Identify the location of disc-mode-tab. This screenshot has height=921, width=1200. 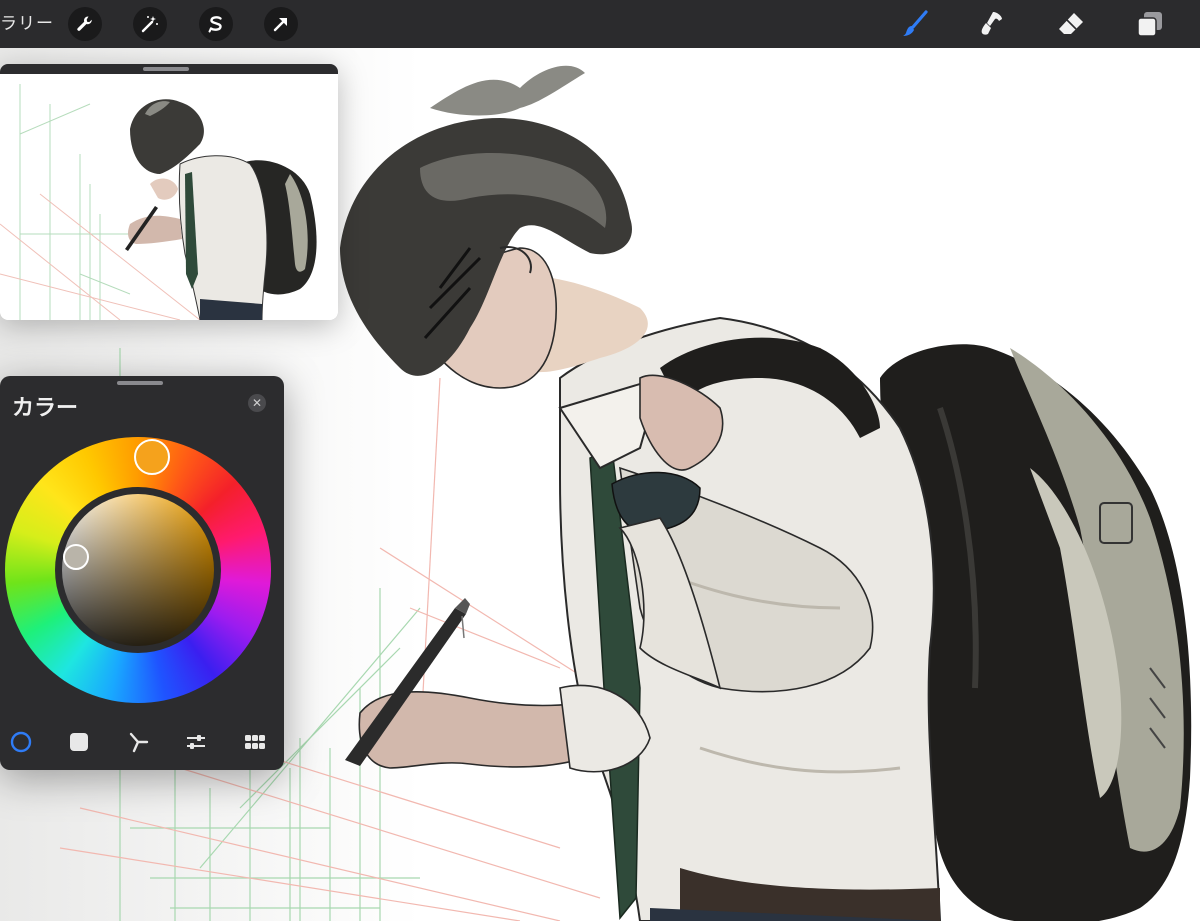
(21, 742).